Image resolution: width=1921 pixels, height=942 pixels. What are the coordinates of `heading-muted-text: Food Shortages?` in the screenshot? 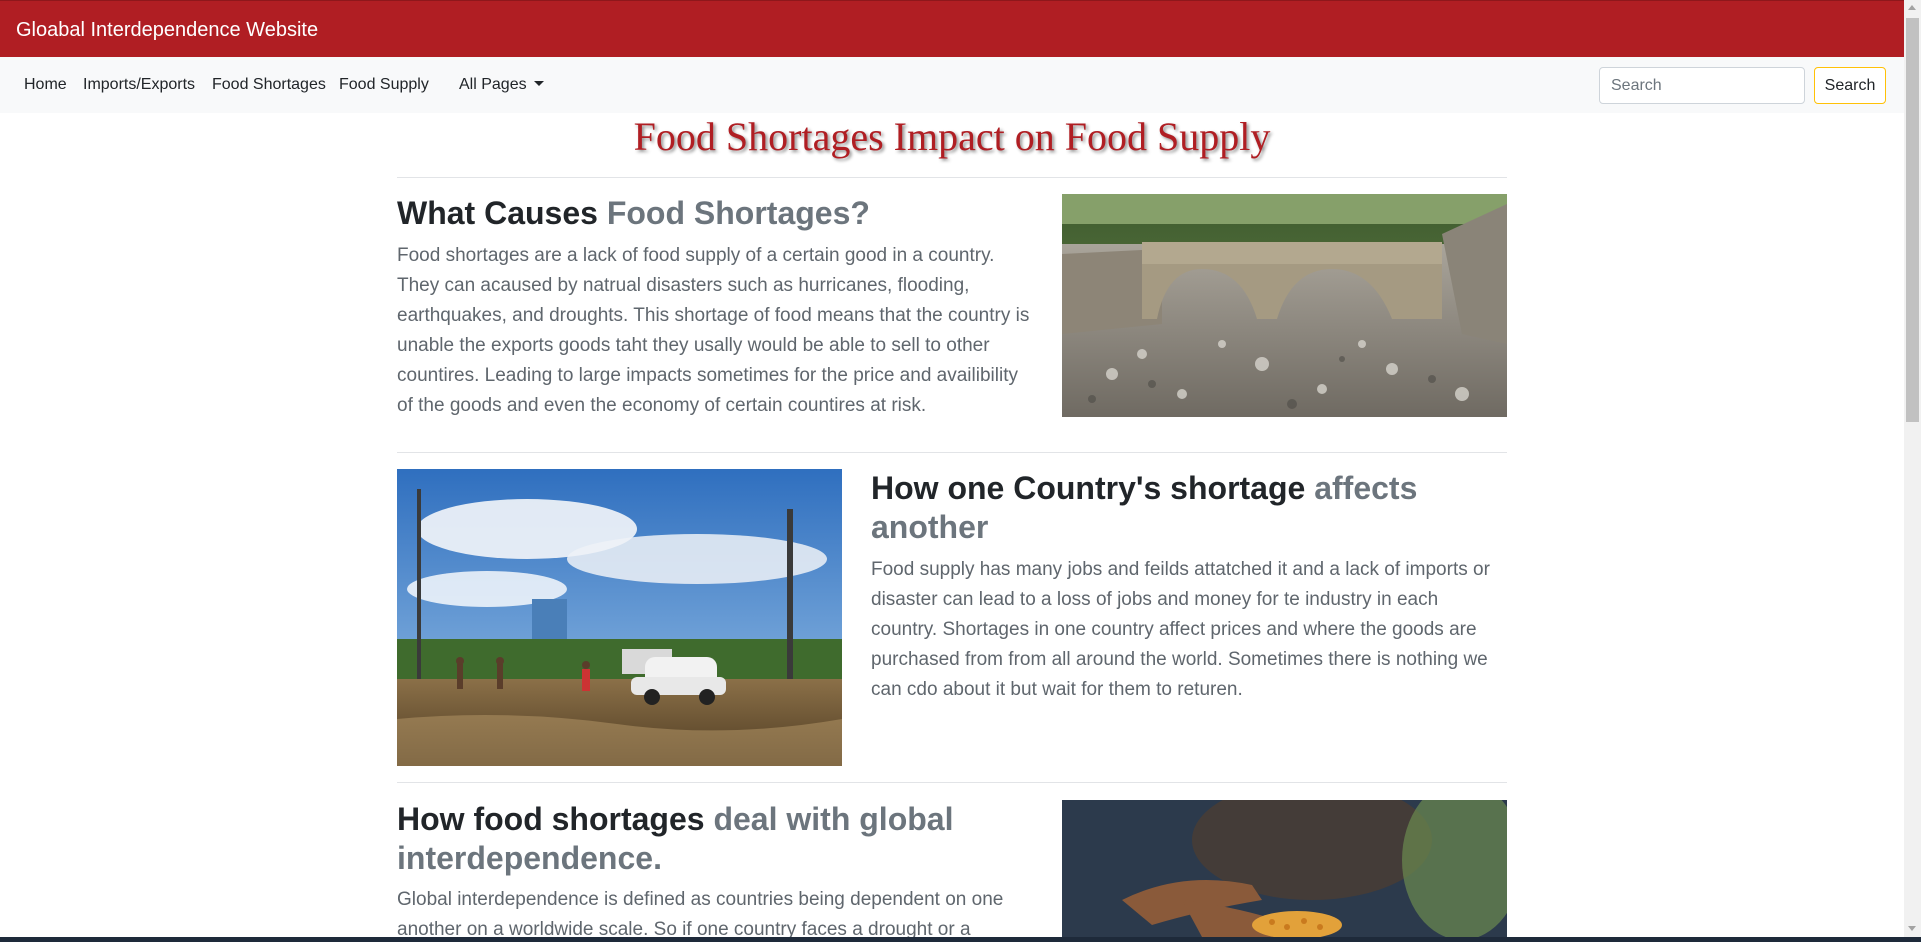 It's located at (738, 213).